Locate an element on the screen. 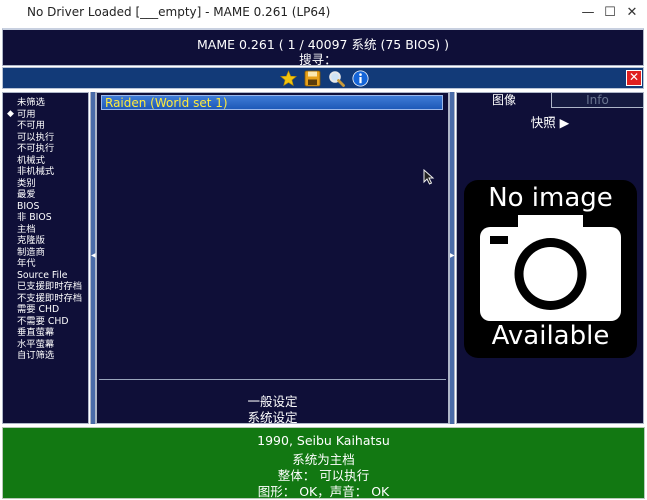 The height and width of the screenshot is (500, 647). filter-item-label: 年代 is located at coordinates (26, 263).